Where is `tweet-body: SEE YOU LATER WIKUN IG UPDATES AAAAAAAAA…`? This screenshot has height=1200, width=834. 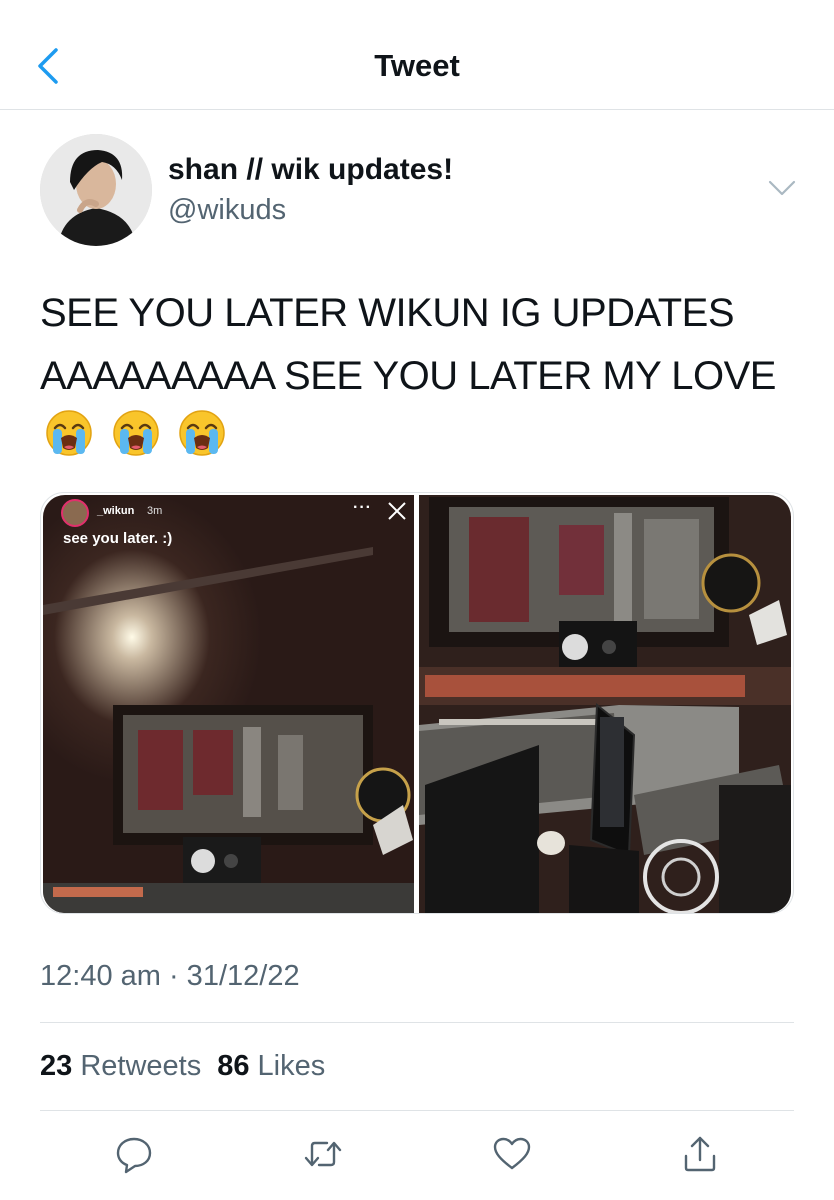
tweet-body: SEE YOU LATER WIKUN IG UPDATES AAAAAAAAA… is located at coordinates (408, 344).